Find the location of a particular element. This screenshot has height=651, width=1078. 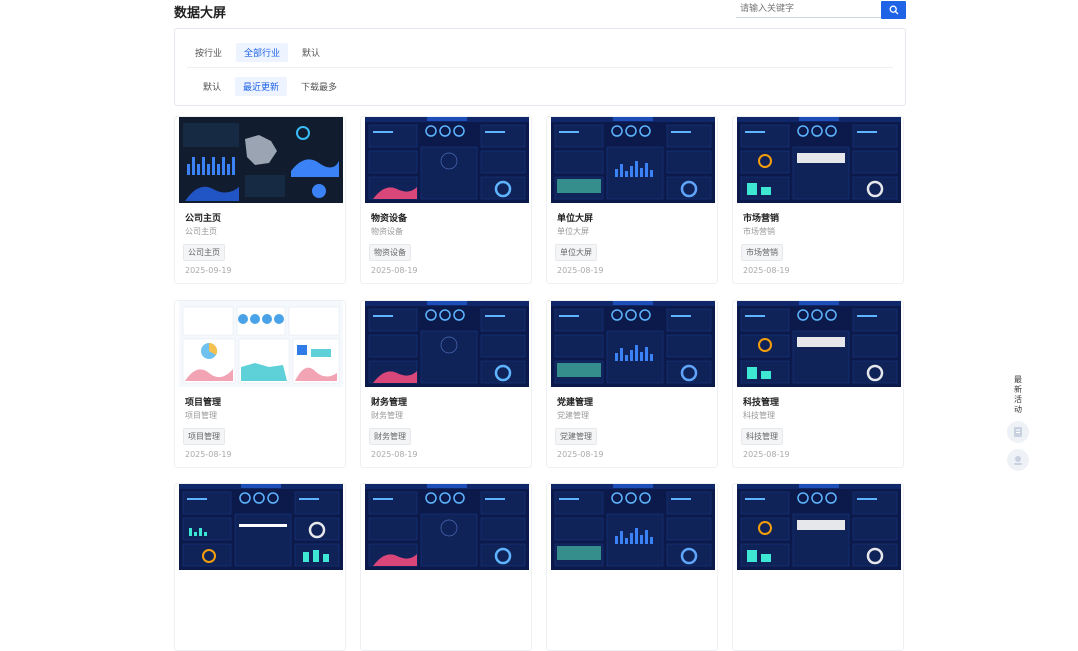

support-button is located at coordinates (1018, 460).